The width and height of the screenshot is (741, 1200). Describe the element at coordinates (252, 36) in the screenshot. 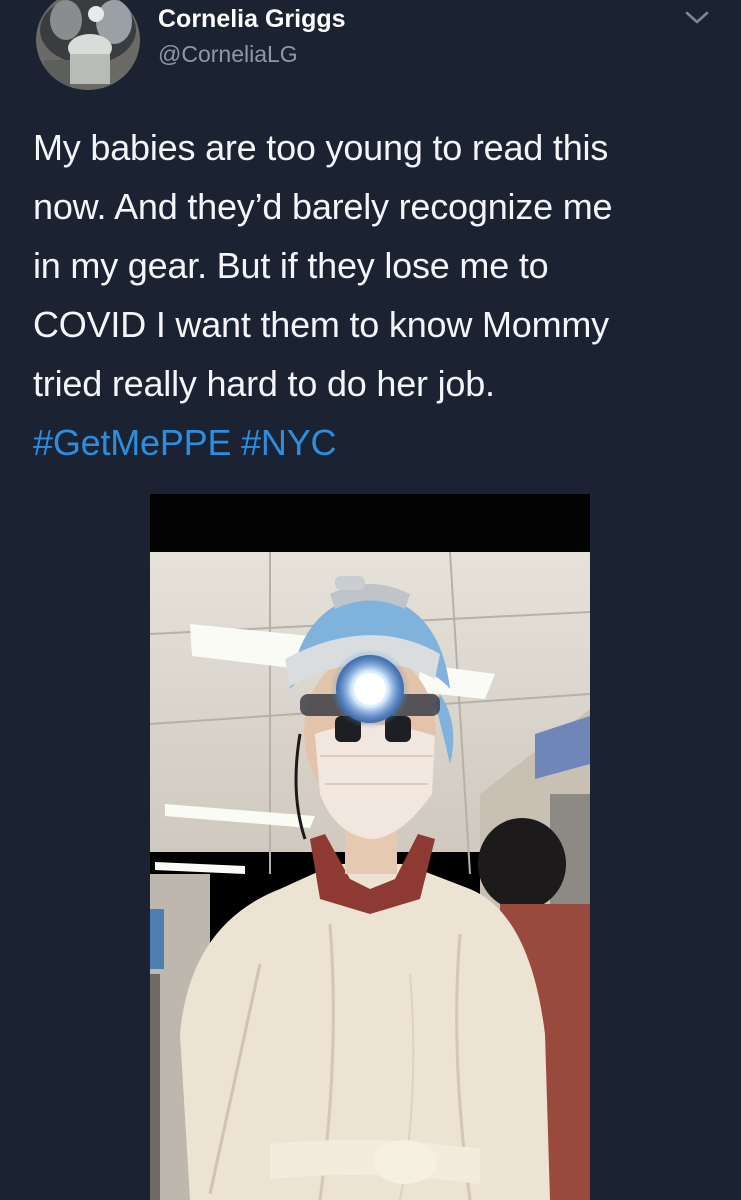

I see `author-block: Cornelia Griggs @CorneliaLG` at that location.